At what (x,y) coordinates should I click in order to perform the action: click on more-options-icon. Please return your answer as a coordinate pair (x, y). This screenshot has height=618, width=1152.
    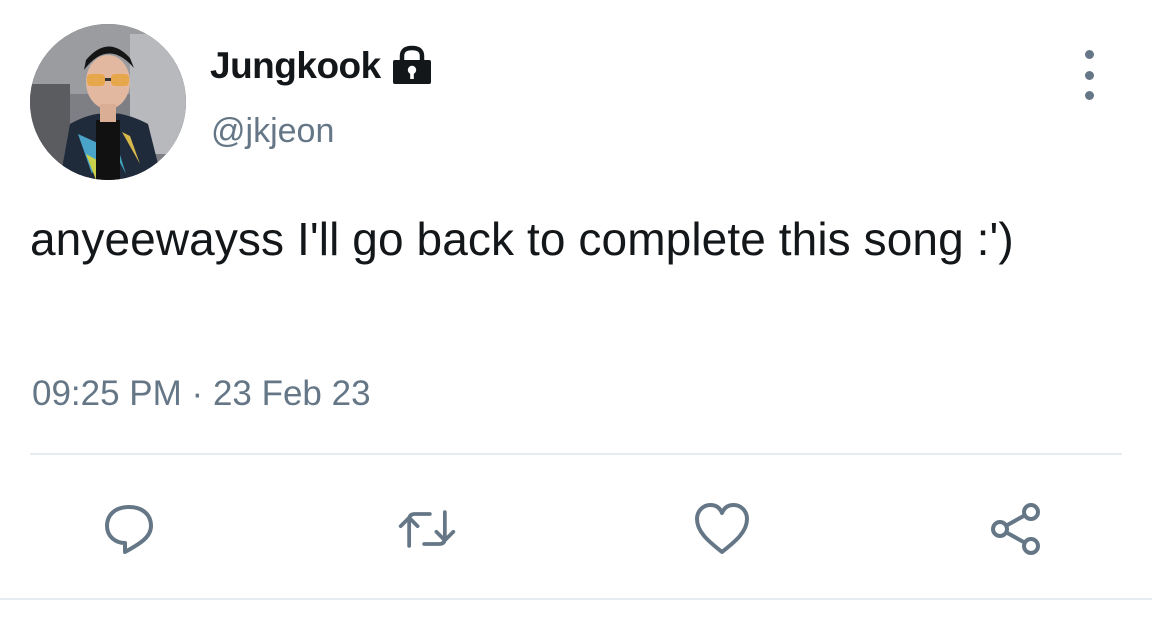
    Looking at the image, I should click on (1089, 54).